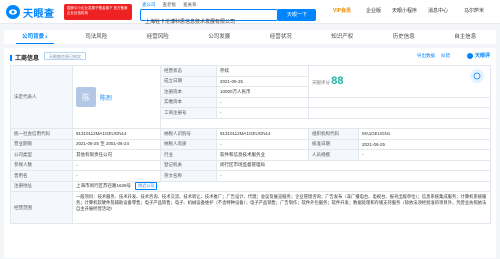  Describe the element at coordinates (262, 71) in the screenshot. I see `status-value: 存续` at that location.